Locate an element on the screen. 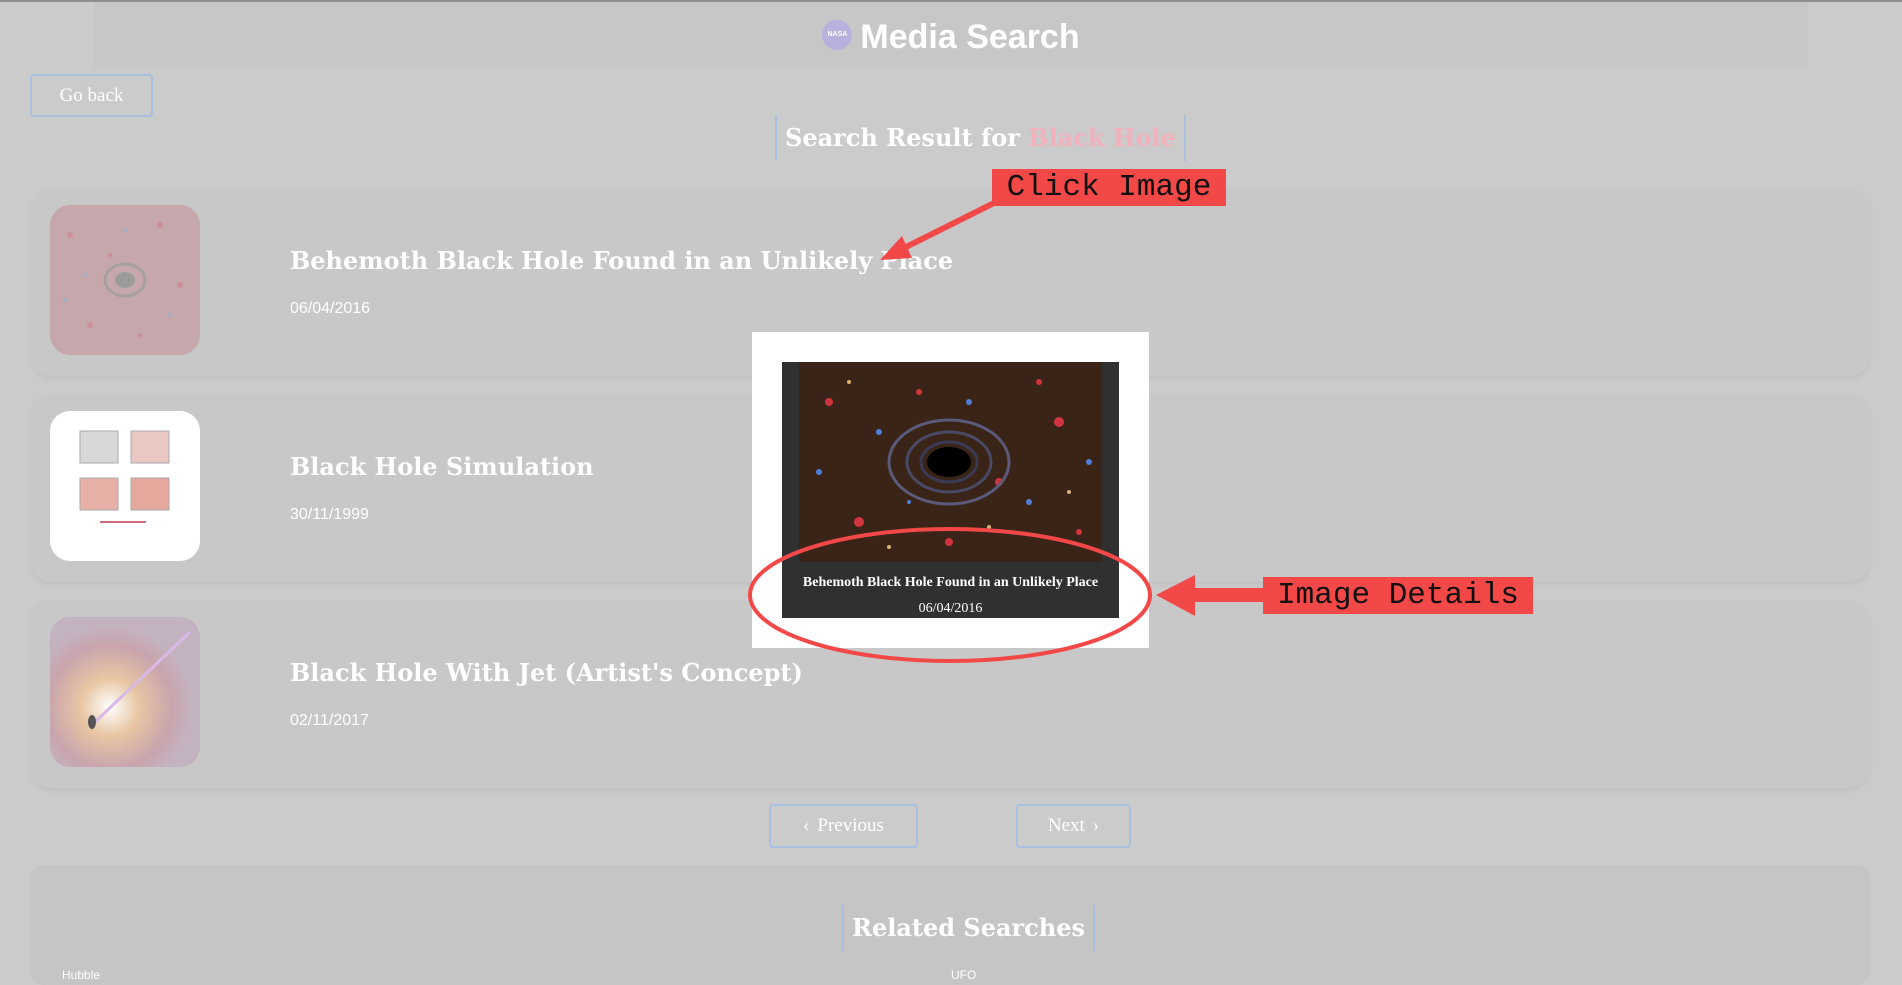 Image resolution: width=1902 pixels, height=985 pixels. image-details-arrow-shaft is located at coordinates (1228, 595).